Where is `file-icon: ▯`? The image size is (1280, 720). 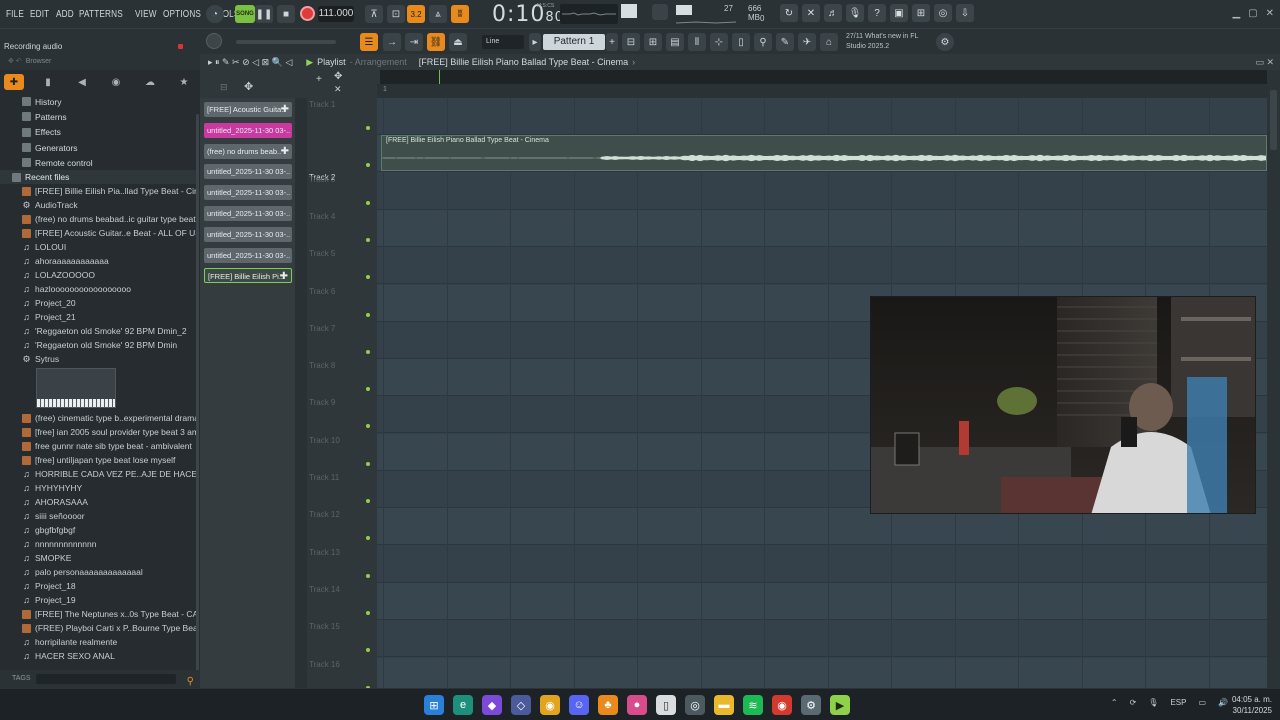 file-icon: ▯ is located at coordinates (666, 705).